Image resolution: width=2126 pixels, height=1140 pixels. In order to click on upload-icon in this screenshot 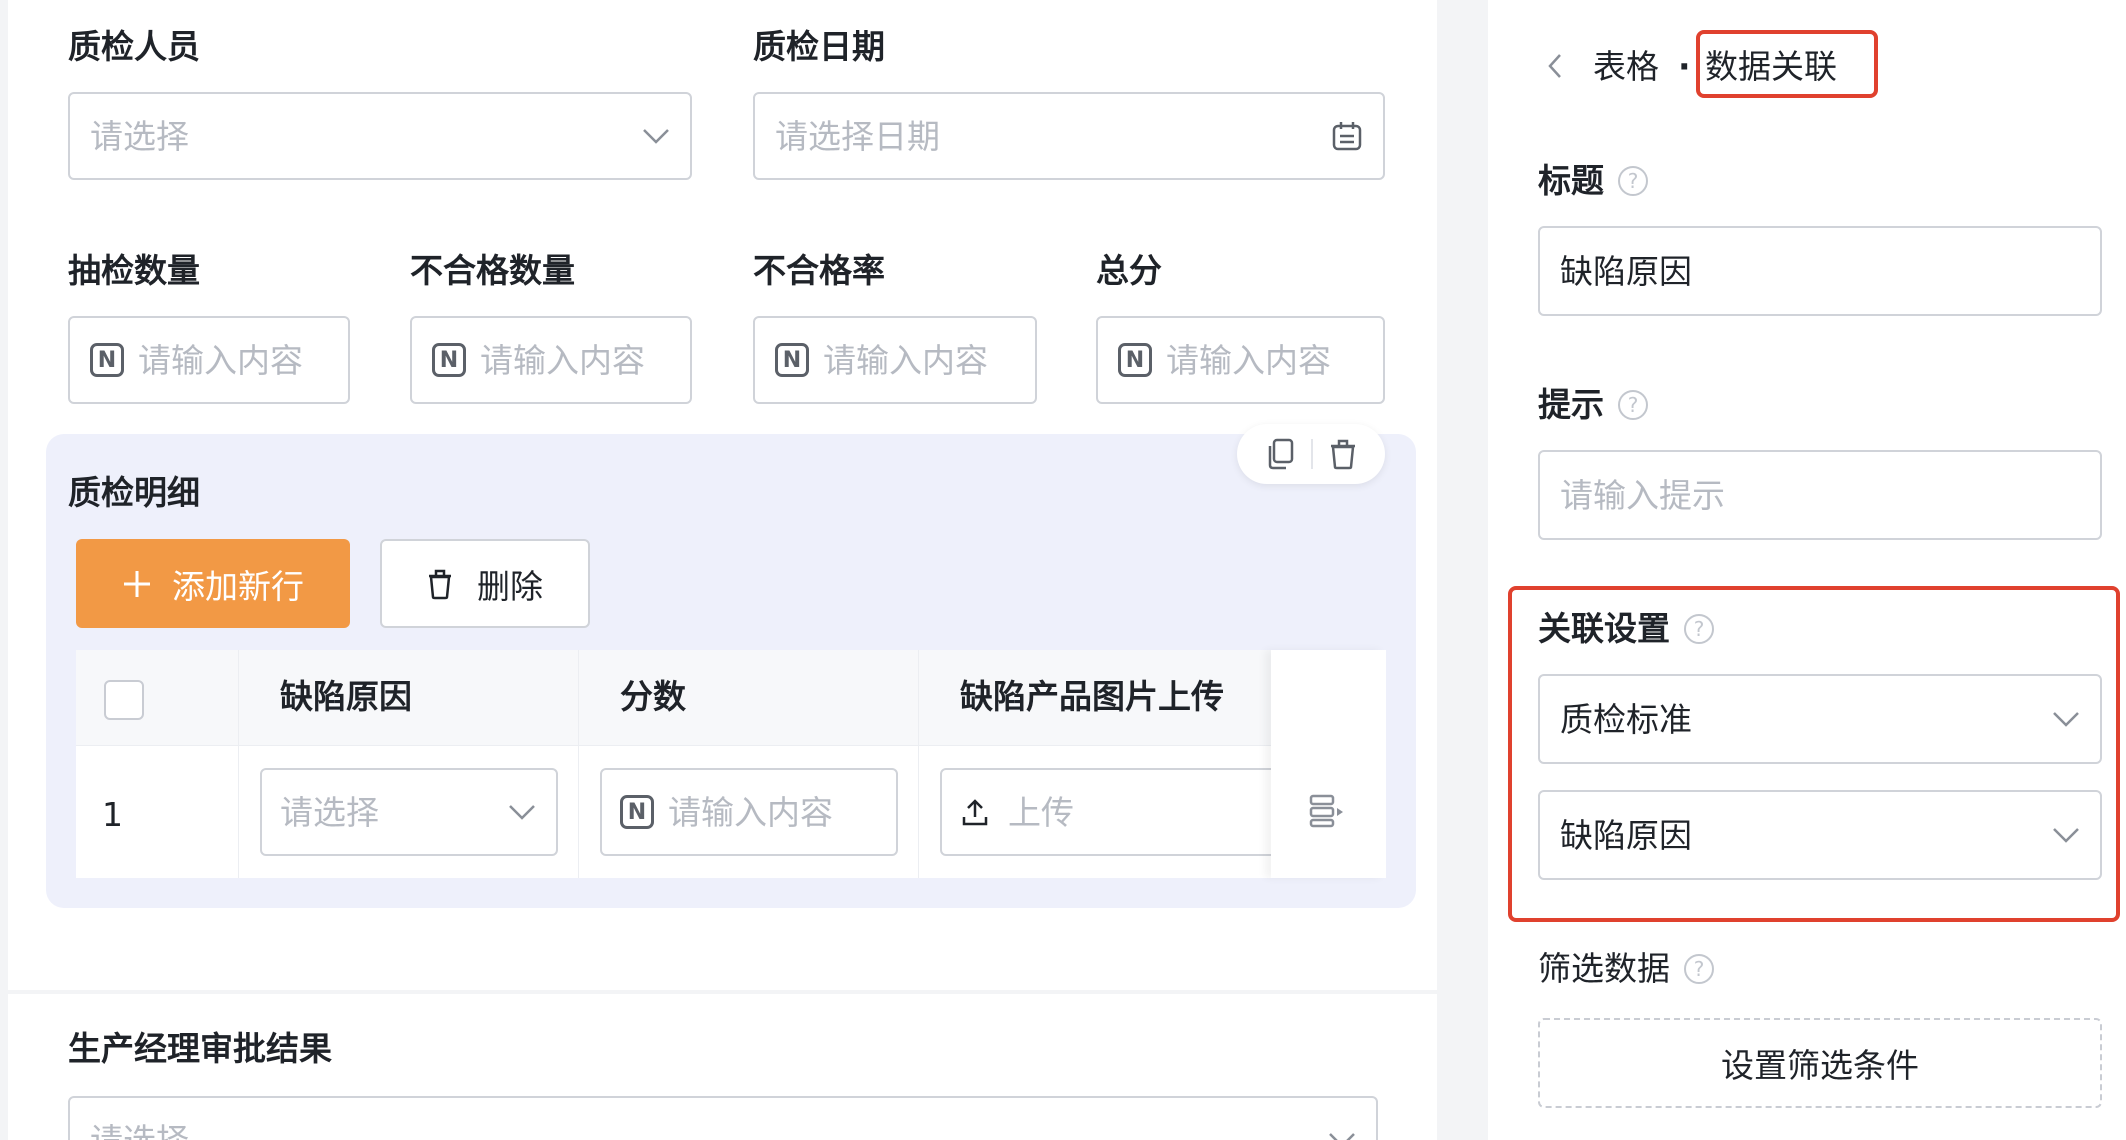, I will do `click(975, 812)`.